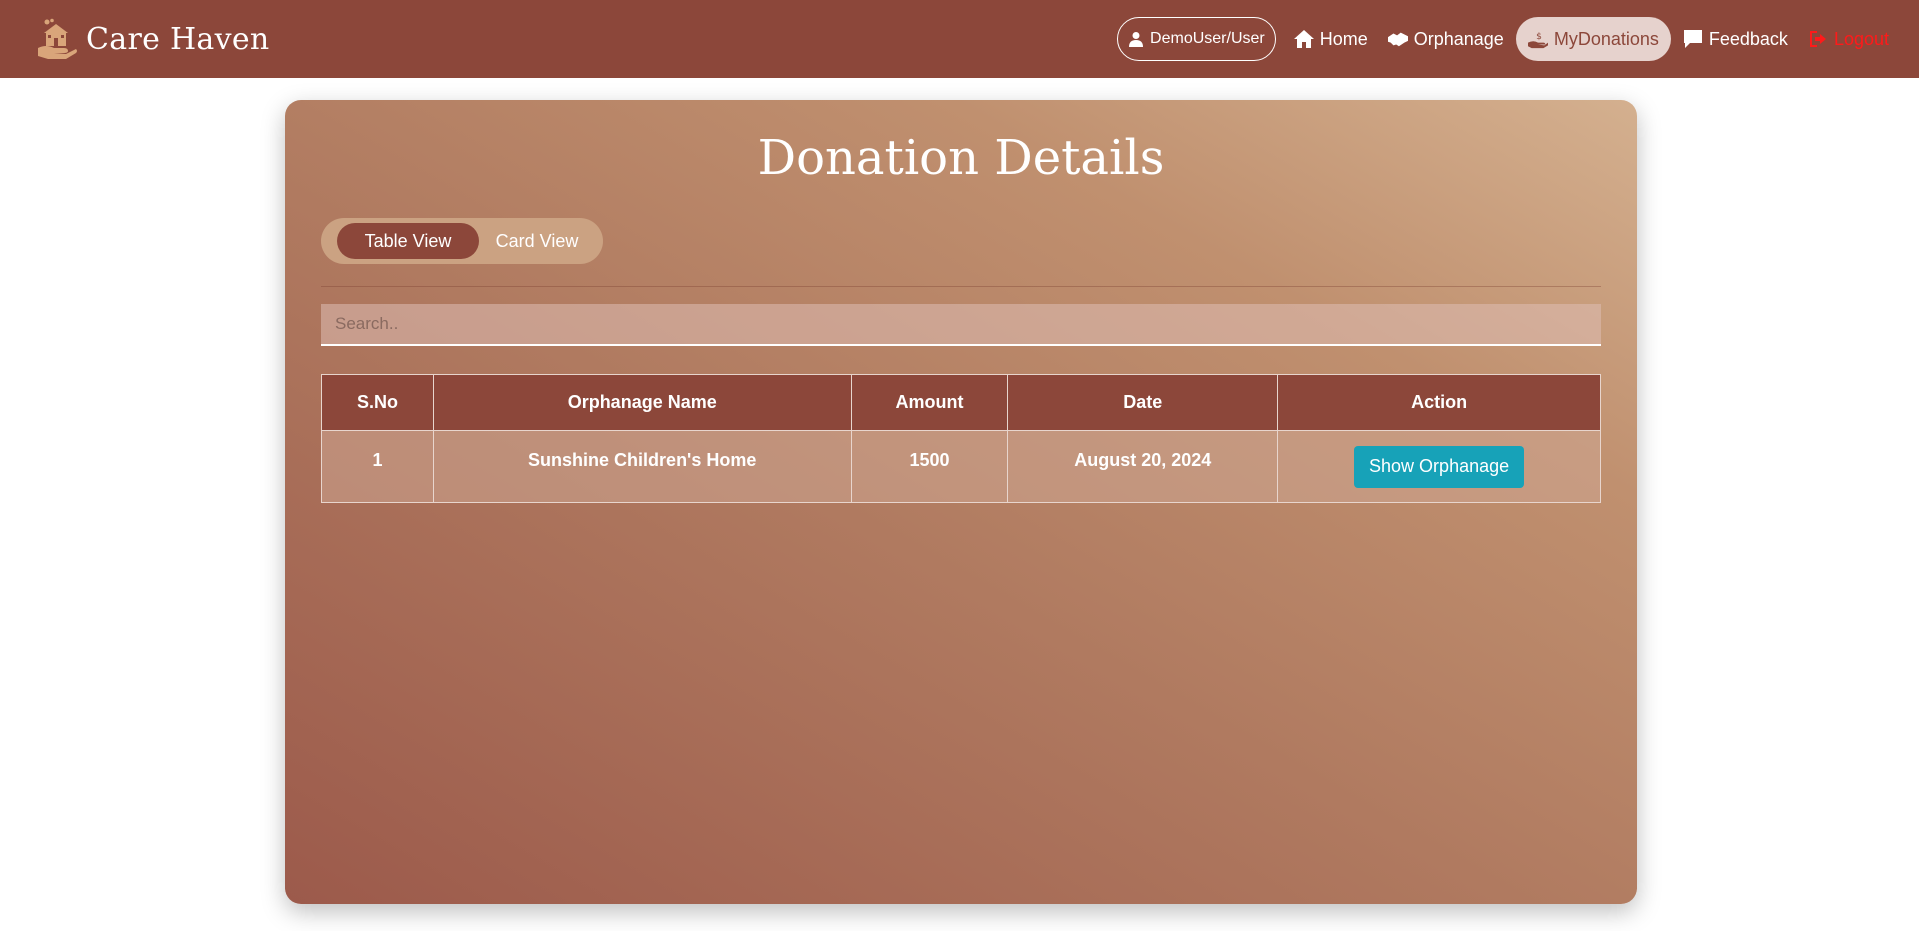 The height and width of the screenshot is (931, 1919). What do you see at coordinates (1143, 402) in the screenshot?
I see `column-header: Date` at bounding box center [1143, 402].